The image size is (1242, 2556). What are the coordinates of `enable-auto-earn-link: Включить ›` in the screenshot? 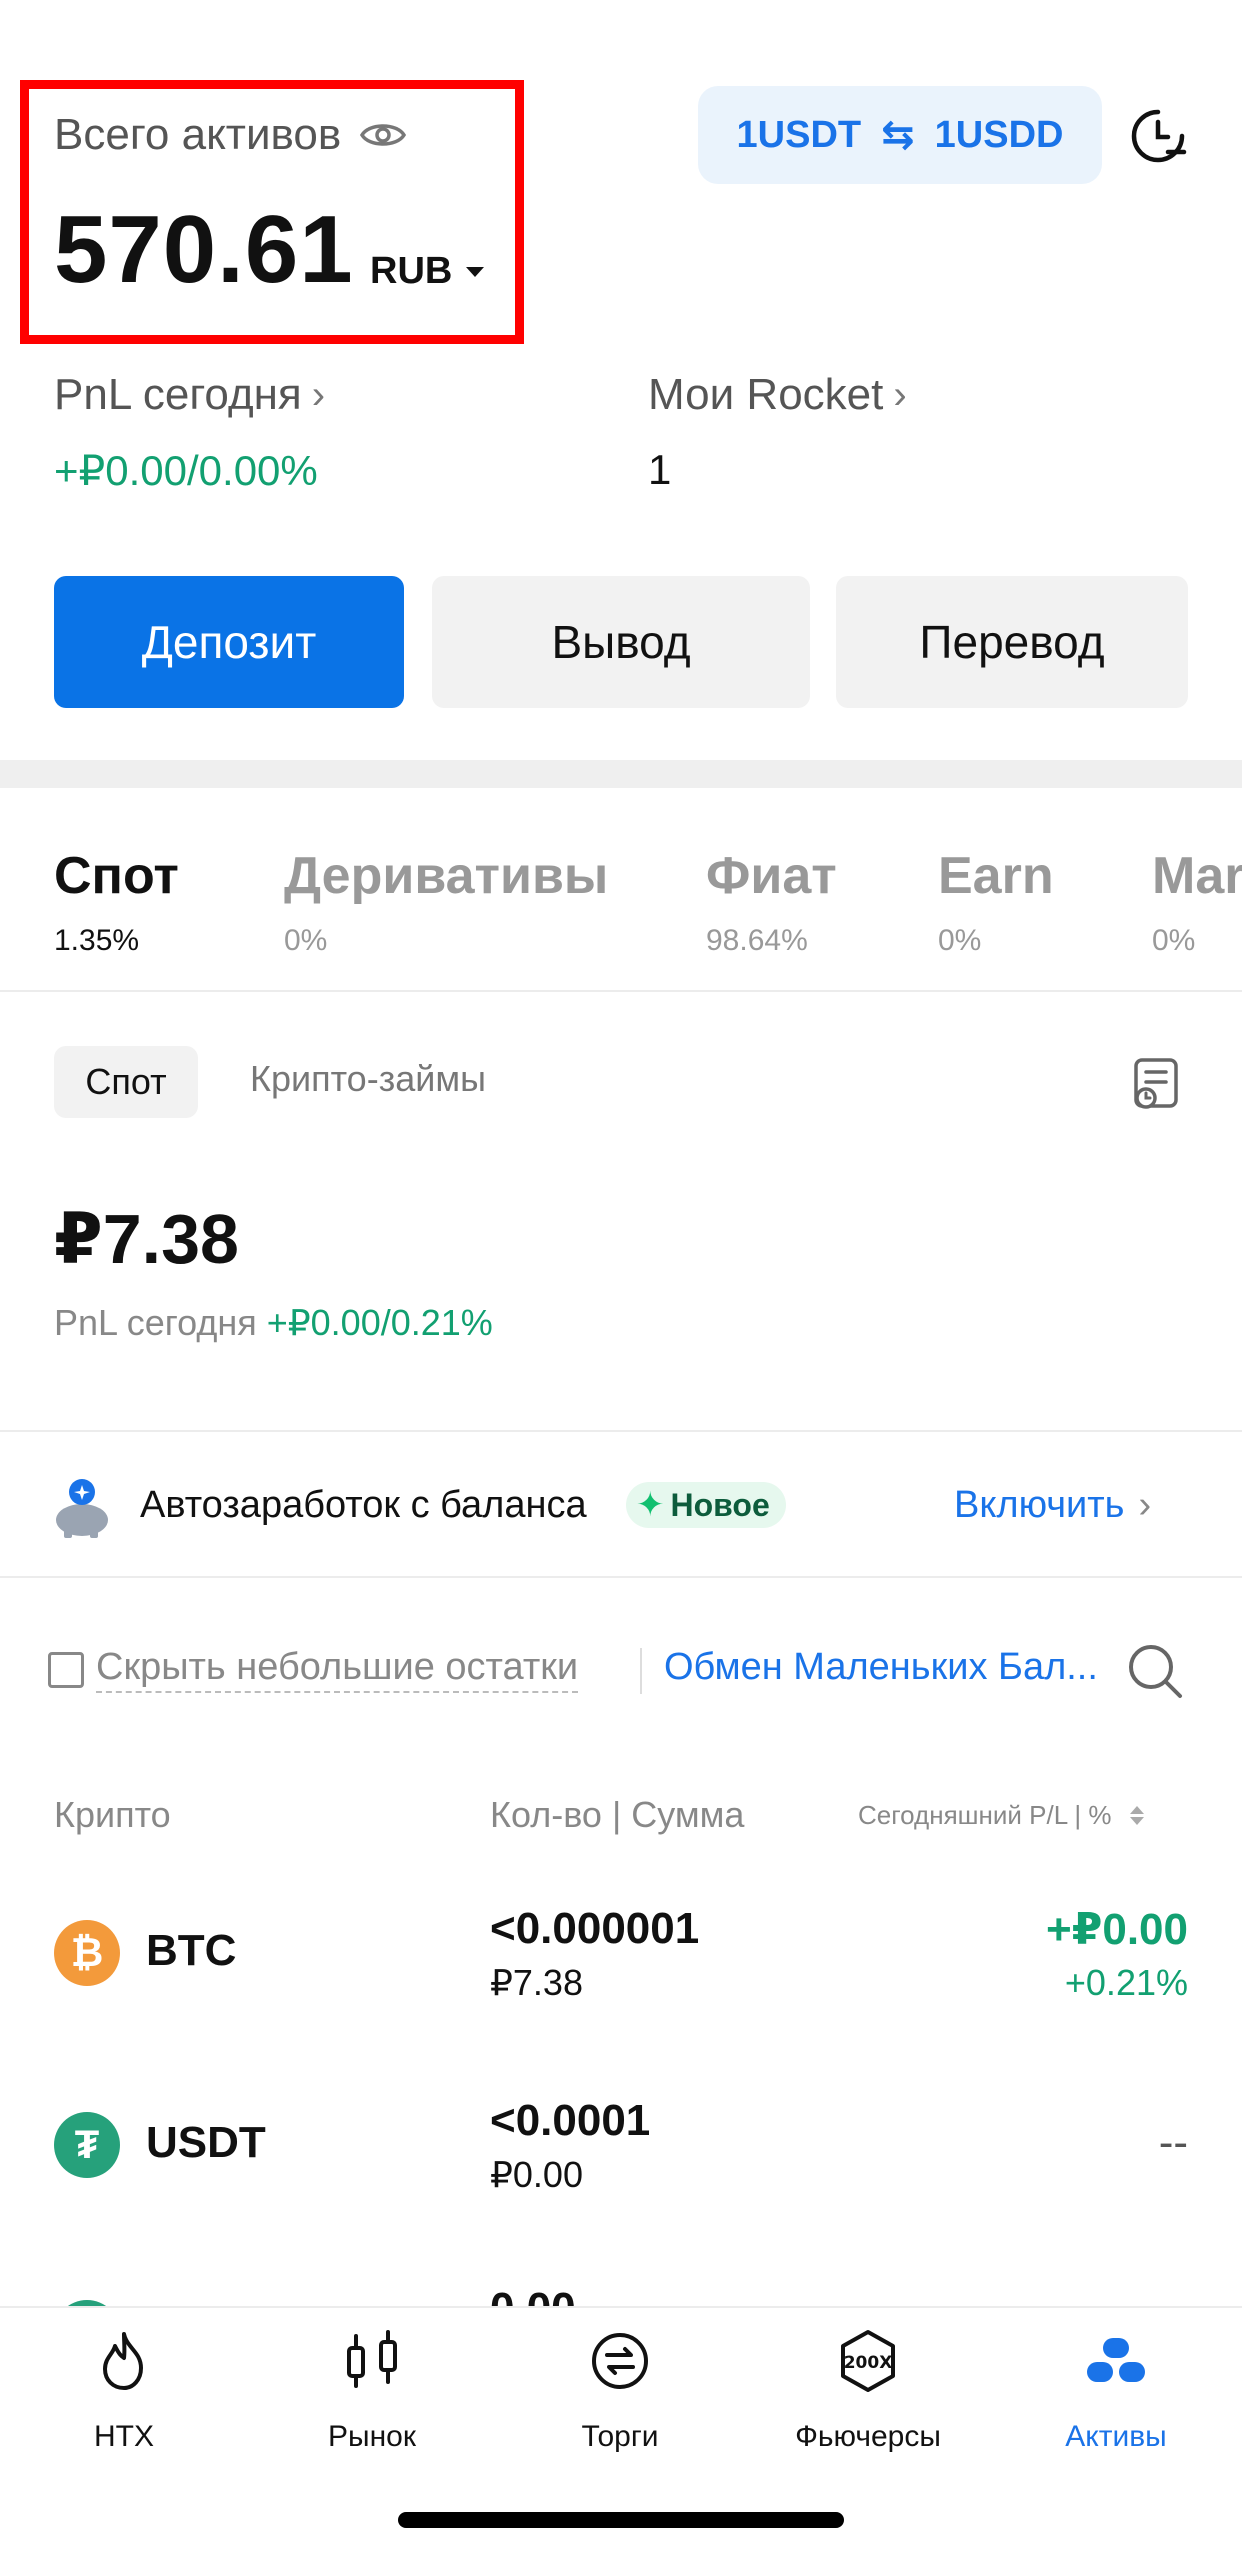 It's located at (1052, 1505).